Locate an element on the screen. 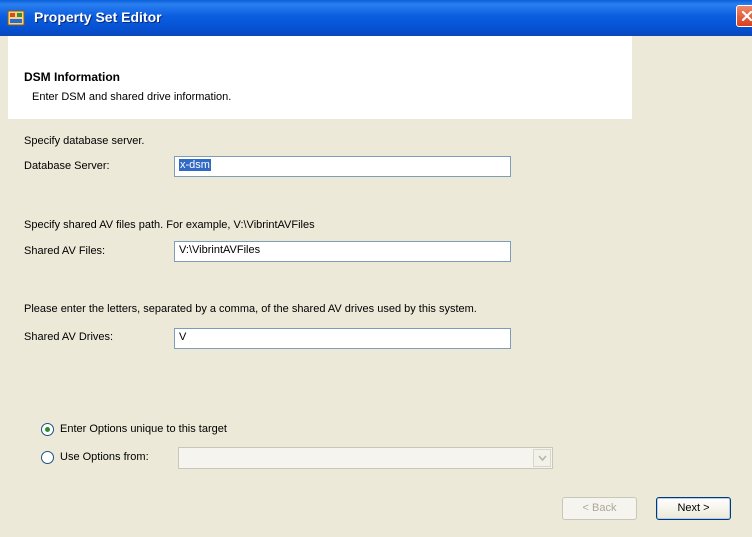  database-server-input: x-dsm is located at coordinates (342, 166).